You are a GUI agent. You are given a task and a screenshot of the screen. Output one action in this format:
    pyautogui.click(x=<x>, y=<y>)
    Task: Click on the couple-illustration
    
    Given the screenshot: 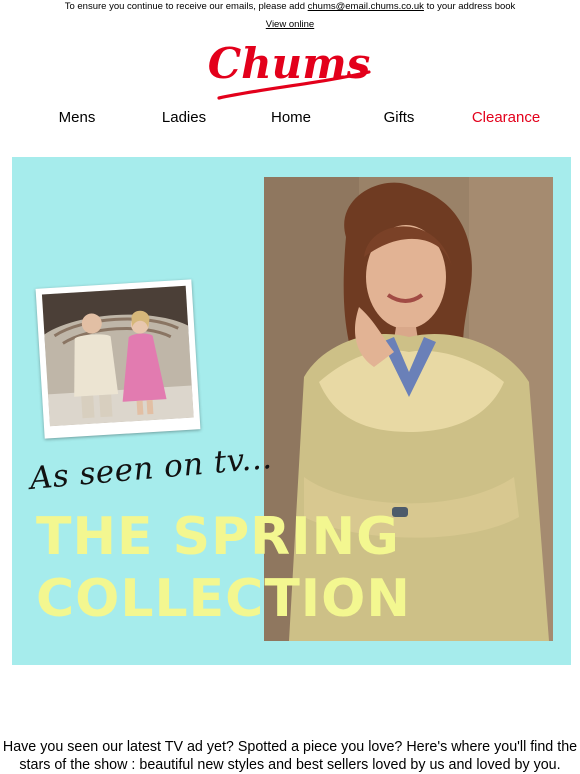 What is the action you would take?
    pyautogui.click(x=117, y=356)
    